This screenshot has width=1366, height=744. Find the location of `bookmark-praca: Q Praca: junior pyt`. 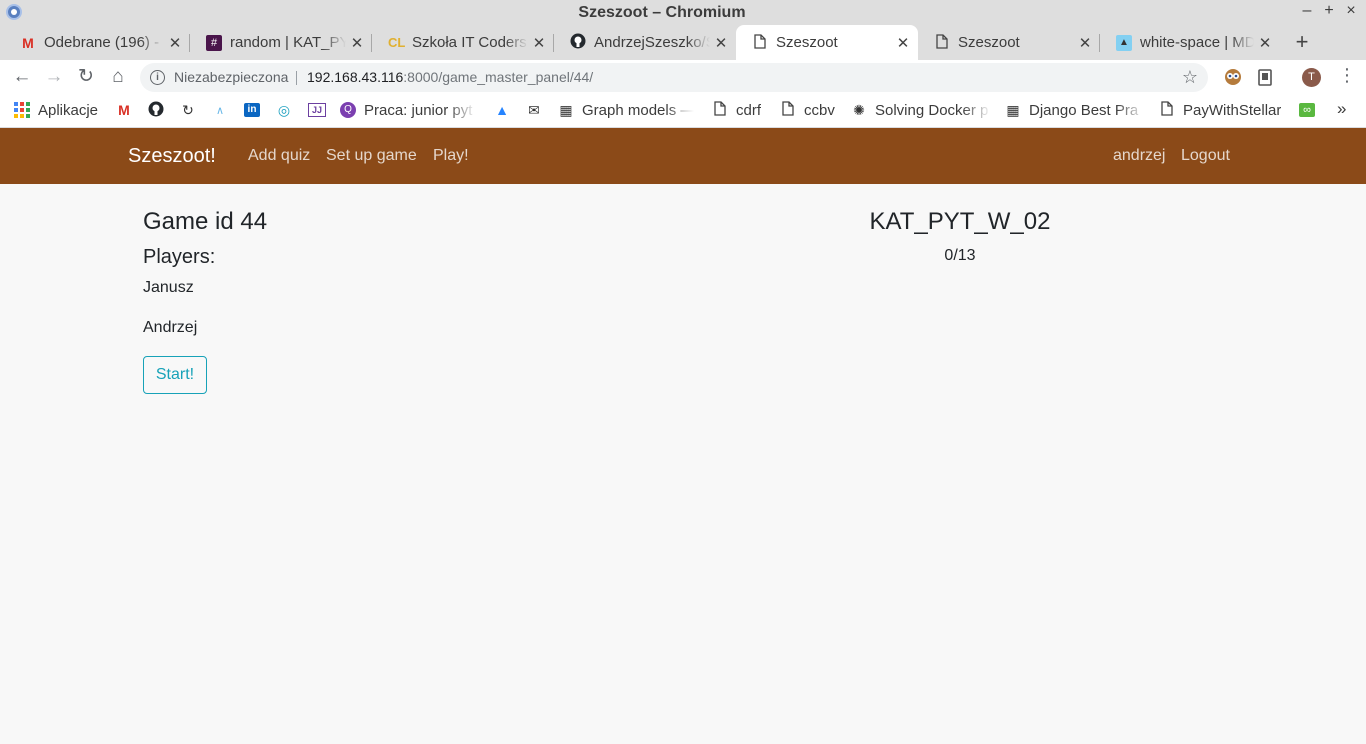

bookmark-praca: Q Praca: junior pyt is located at coordinates (408, 110).